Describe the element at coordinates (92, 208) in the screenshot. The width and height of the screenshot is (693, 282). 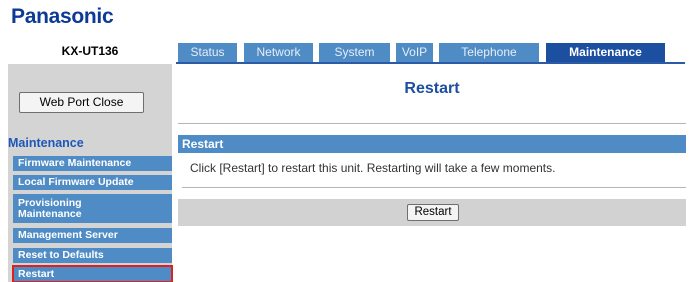
I see `sidebar-item-provisioning-maintenance: Provisioning Maintenance` at that location.